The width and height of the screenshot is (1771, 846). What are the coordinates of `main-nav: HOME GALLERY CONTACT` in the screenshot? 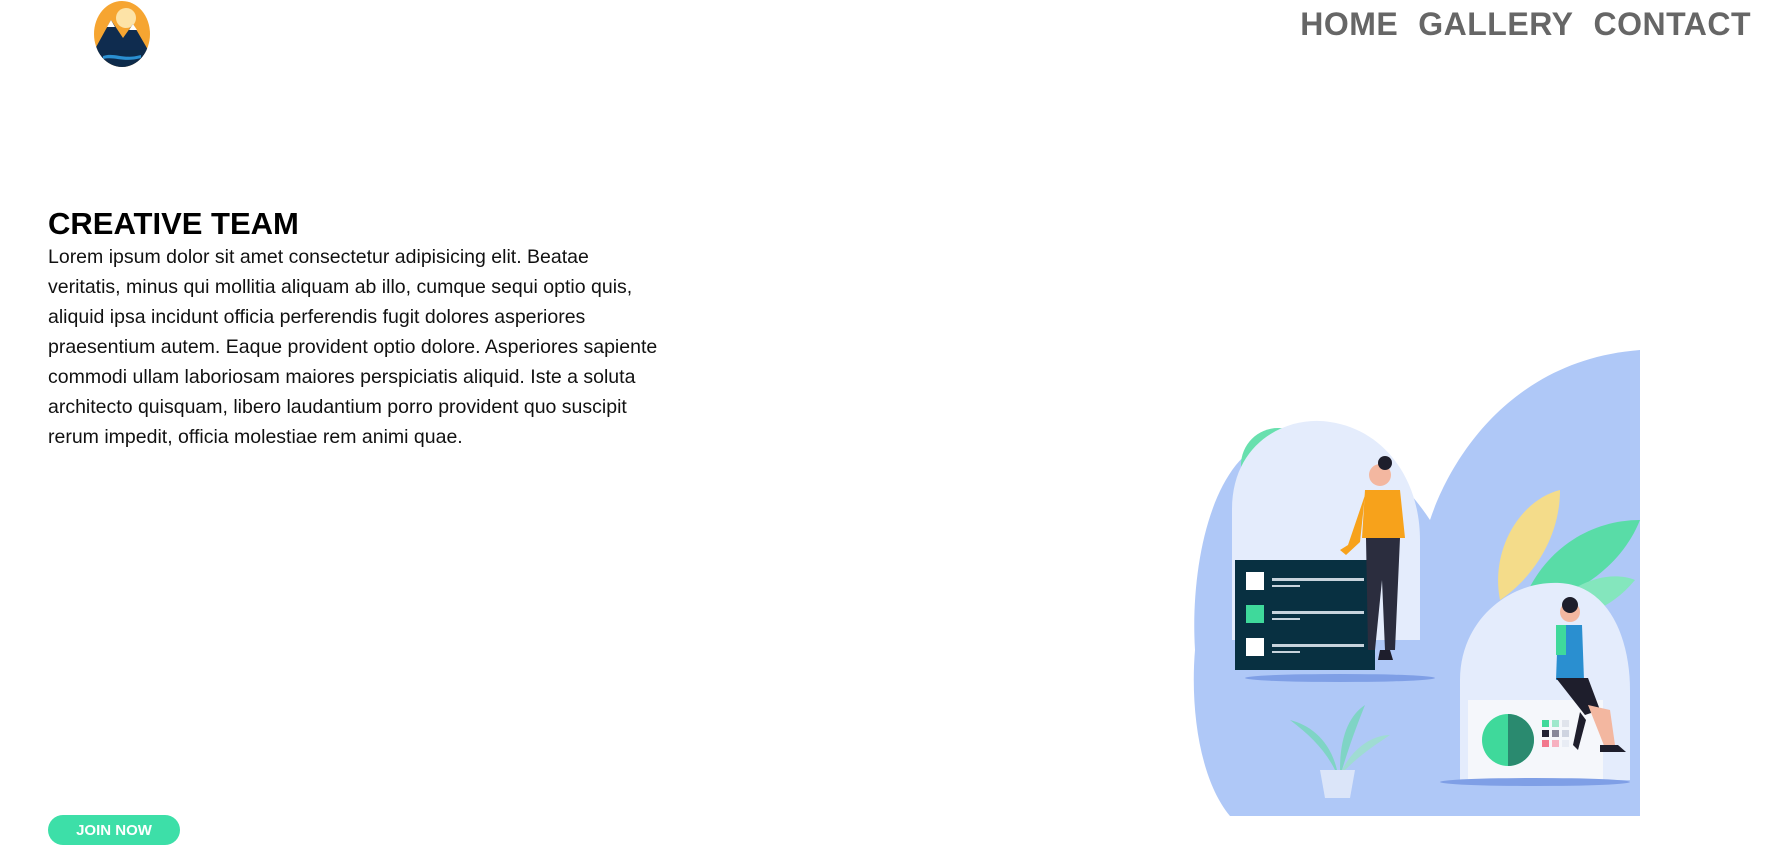 It's located at (1525, 24).